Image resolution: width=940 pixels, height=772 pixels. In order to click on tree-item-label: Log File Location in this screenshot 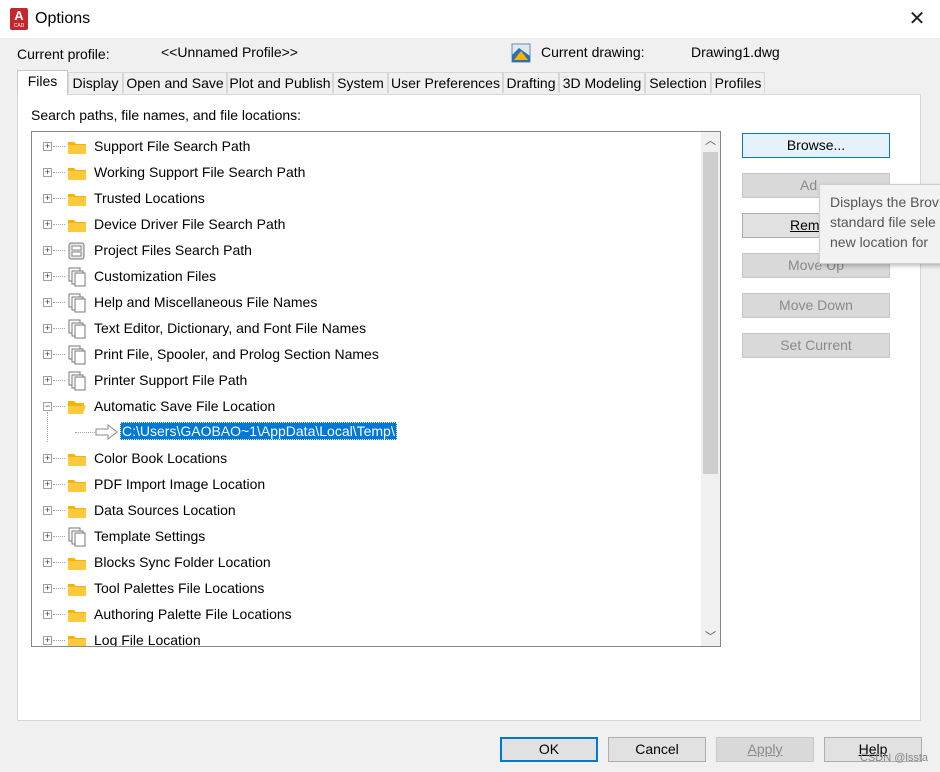, I will do `click(147, 639)`.